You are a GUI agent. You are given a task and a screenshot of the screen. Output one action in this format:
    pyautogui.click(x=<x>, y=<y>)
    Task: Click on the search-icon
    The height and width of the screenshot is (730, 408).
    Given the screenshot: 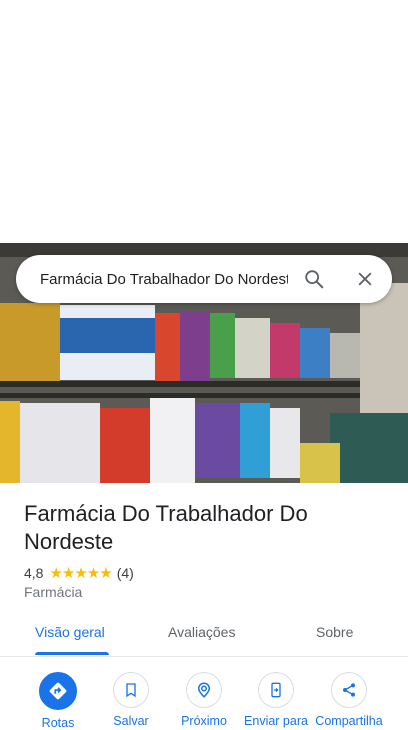 What is the action you would take?
    pyautogui.click(x=314, y=279)
    